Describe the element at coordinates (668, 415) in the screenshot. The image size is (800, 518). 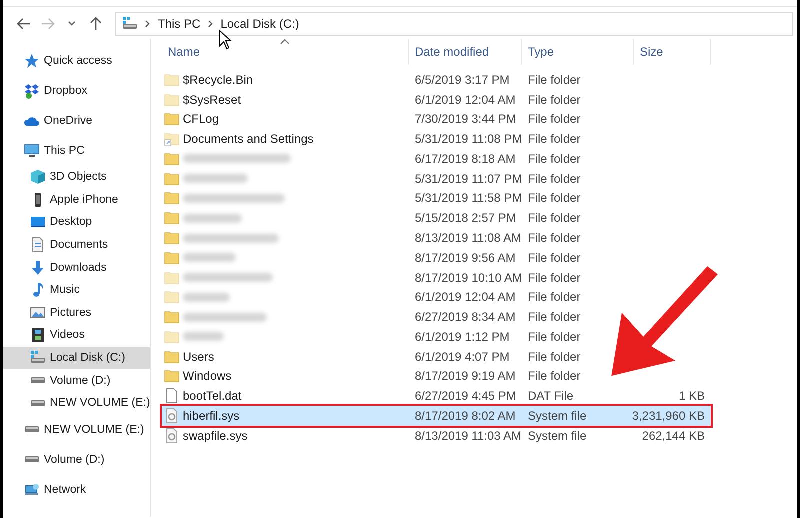
I see `file-size: 3,231,960 KB` at that location.